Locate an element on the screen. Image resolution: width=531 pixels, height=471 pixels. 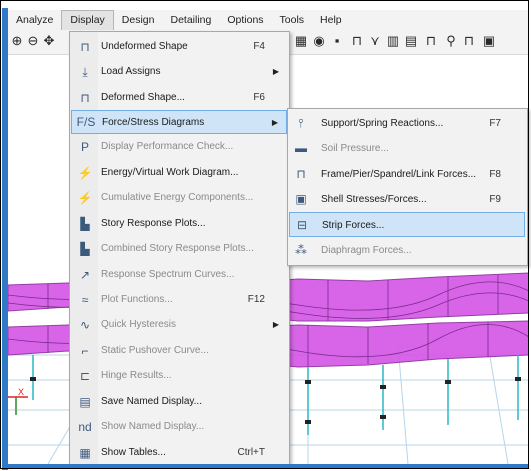
menu-item-shortcut: F4 is located at coordinates (259, 46).